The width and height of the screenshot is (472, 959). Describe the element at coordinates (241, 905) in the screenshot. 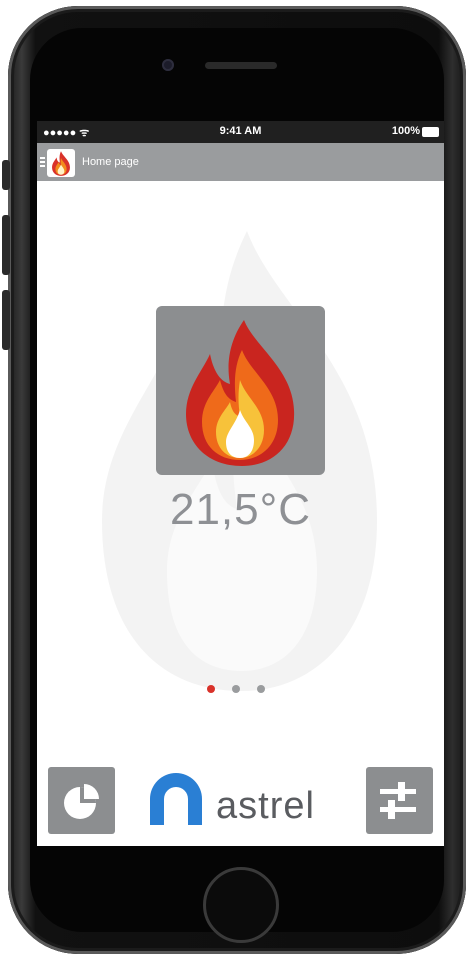

I see `home-button` at that location.